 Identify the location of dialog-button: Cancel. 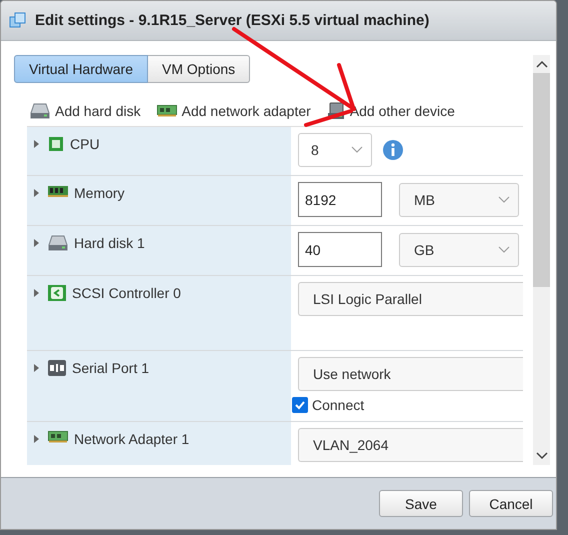
(511, 503).